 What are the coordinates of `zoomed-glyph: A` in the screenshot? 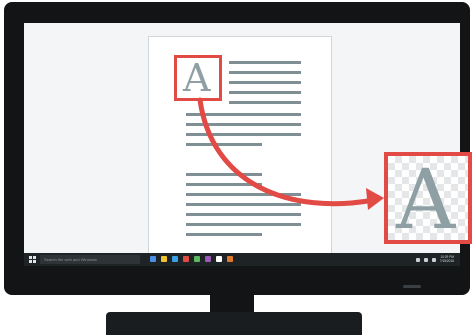 It's located at (426, 198).